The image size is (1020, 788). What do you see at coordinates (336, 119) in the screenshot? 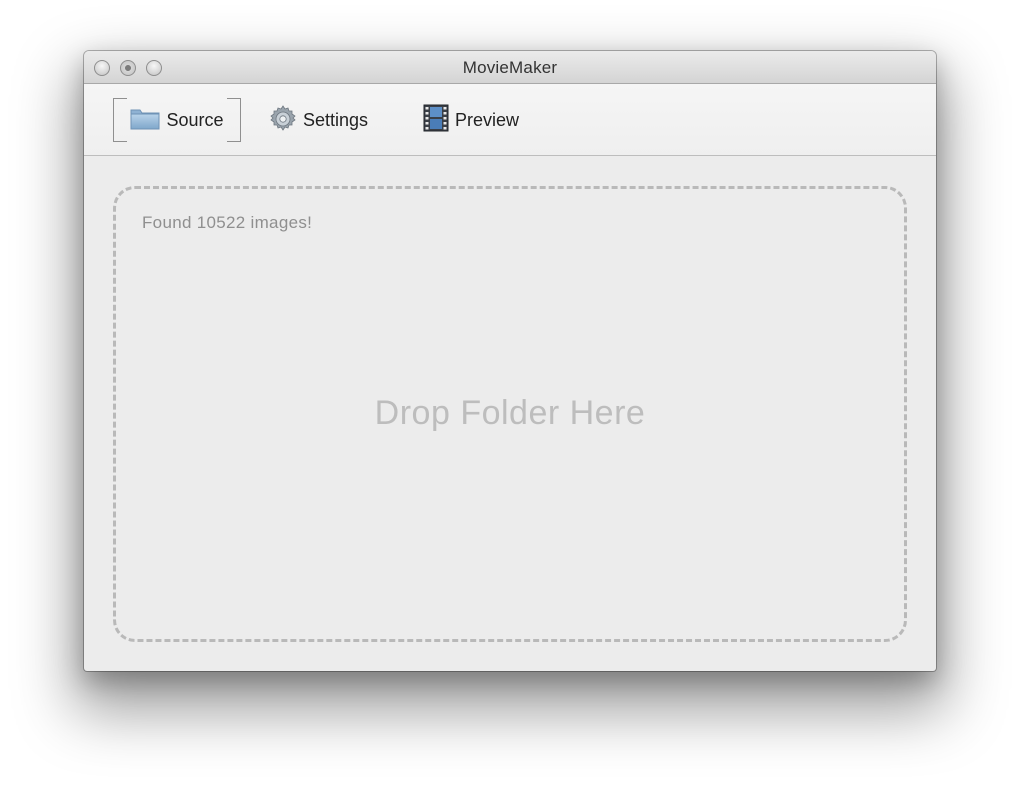
I see `toolbar-settings-label: Settings` at bounding box center [336, 119].